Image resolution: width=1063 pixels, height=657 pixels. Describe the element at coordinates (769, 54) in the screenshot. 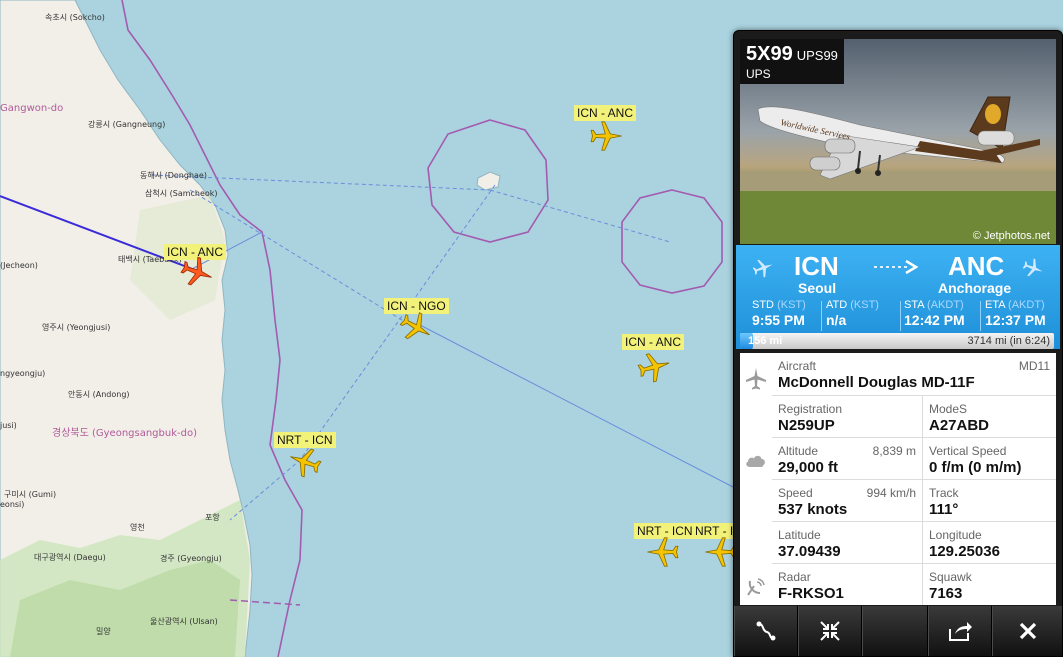

I see `flight-callsign: 5X99` at that location.